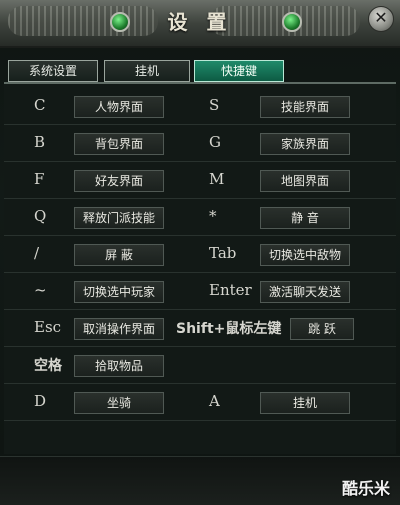 Image resolution: width=400 pixels, height=505 pixels. What do you see at coordinates (305, 181) in the screenshot?
I see `hotkey-action-button: 地图界面` at bounding box center [305, 181].